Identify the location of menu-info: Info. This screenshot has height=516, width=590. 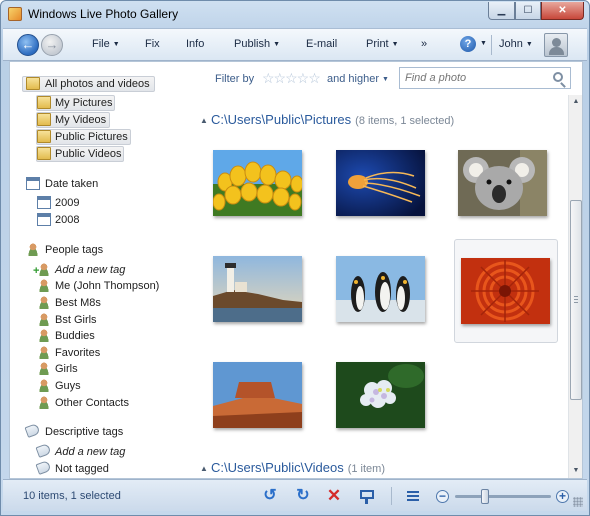
(195, 44).